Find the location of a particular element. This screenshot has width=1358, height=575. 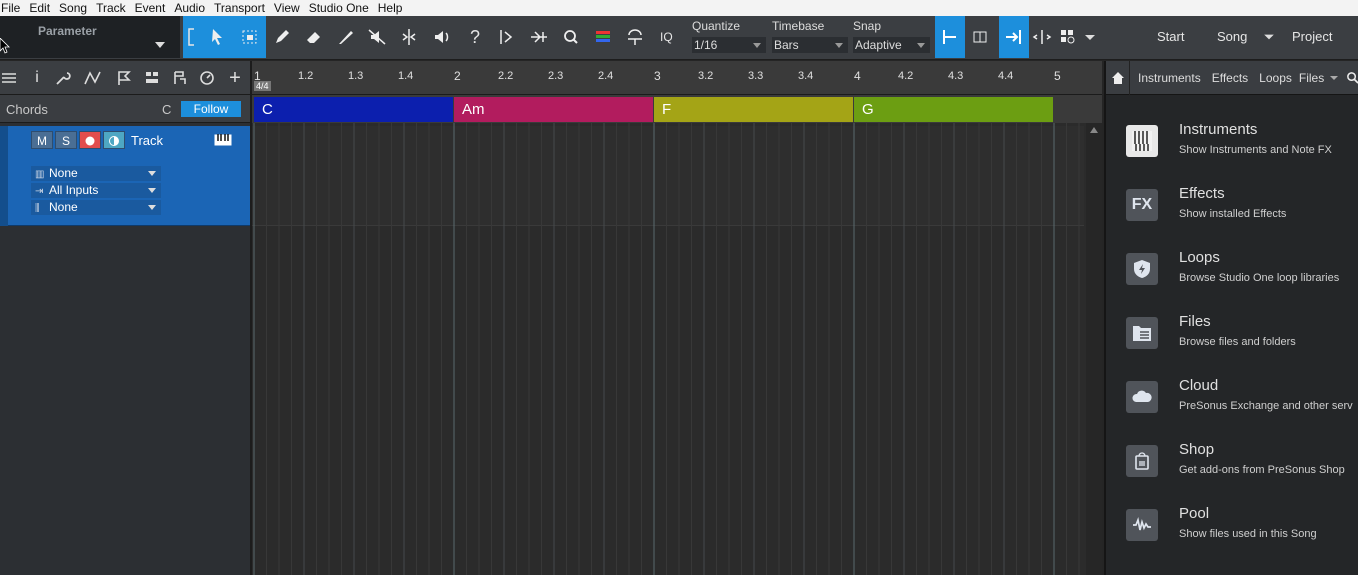

browser-item-title: Pool is located at coordinates (1194, 513).